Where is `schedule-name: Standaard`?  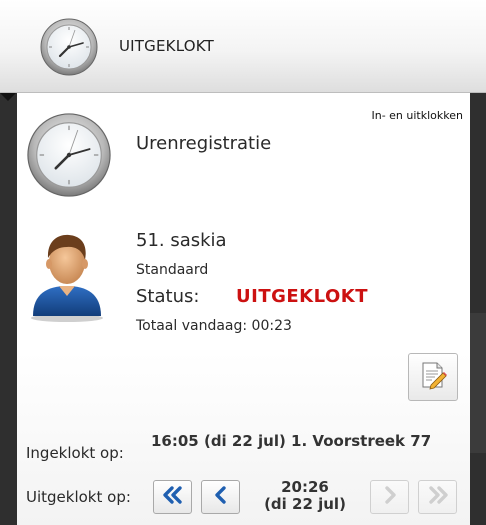
schedule-name: Standaard is located at coordinates (172, 270).